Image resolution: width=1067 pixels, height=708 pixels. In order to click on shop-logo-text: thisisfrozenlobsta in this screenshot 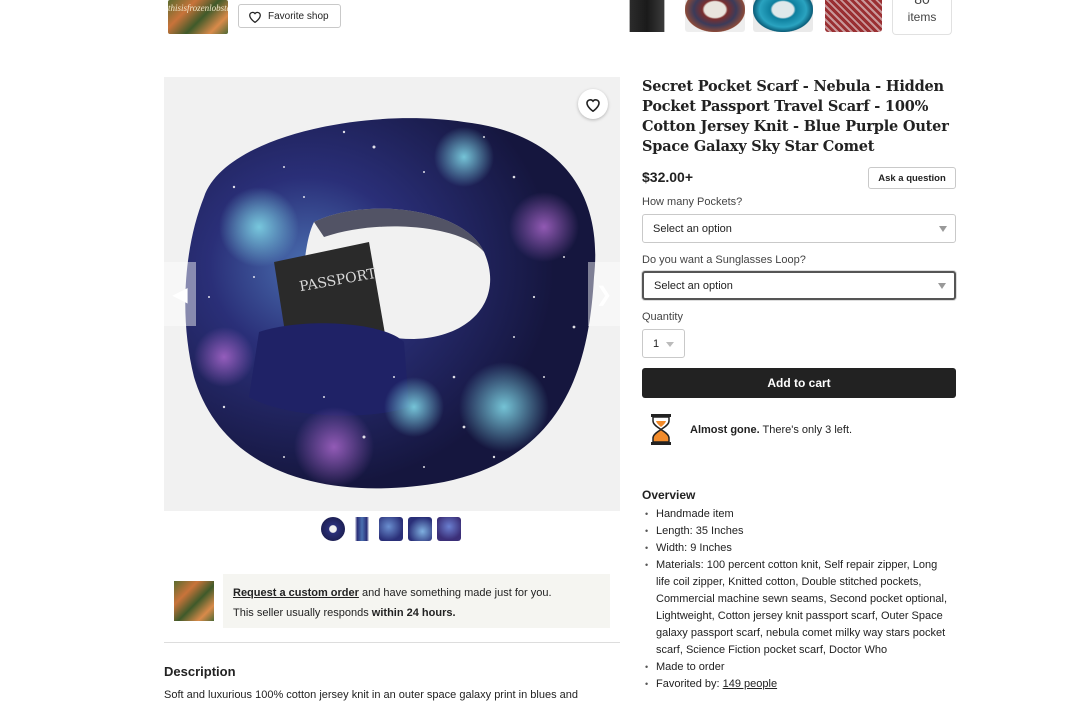, I will do `click(198, 8)`.